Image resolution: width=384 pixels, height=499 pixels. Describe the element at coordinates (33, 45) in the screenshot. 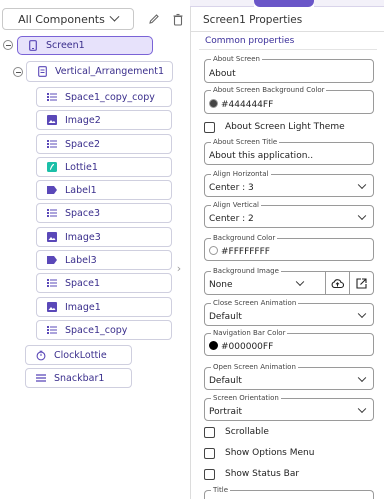

I see `phone-icon` at that location.